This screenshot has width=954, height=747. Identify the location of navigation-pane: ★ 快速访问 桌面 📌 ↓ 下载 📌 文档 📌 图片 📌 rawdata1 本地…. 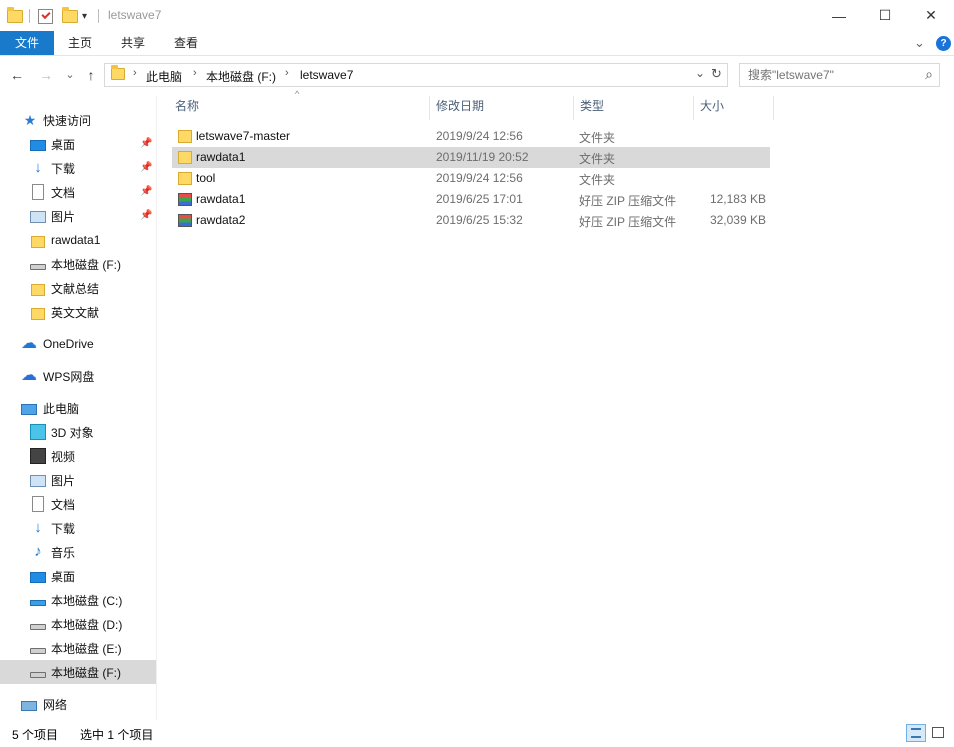
(78, 408).